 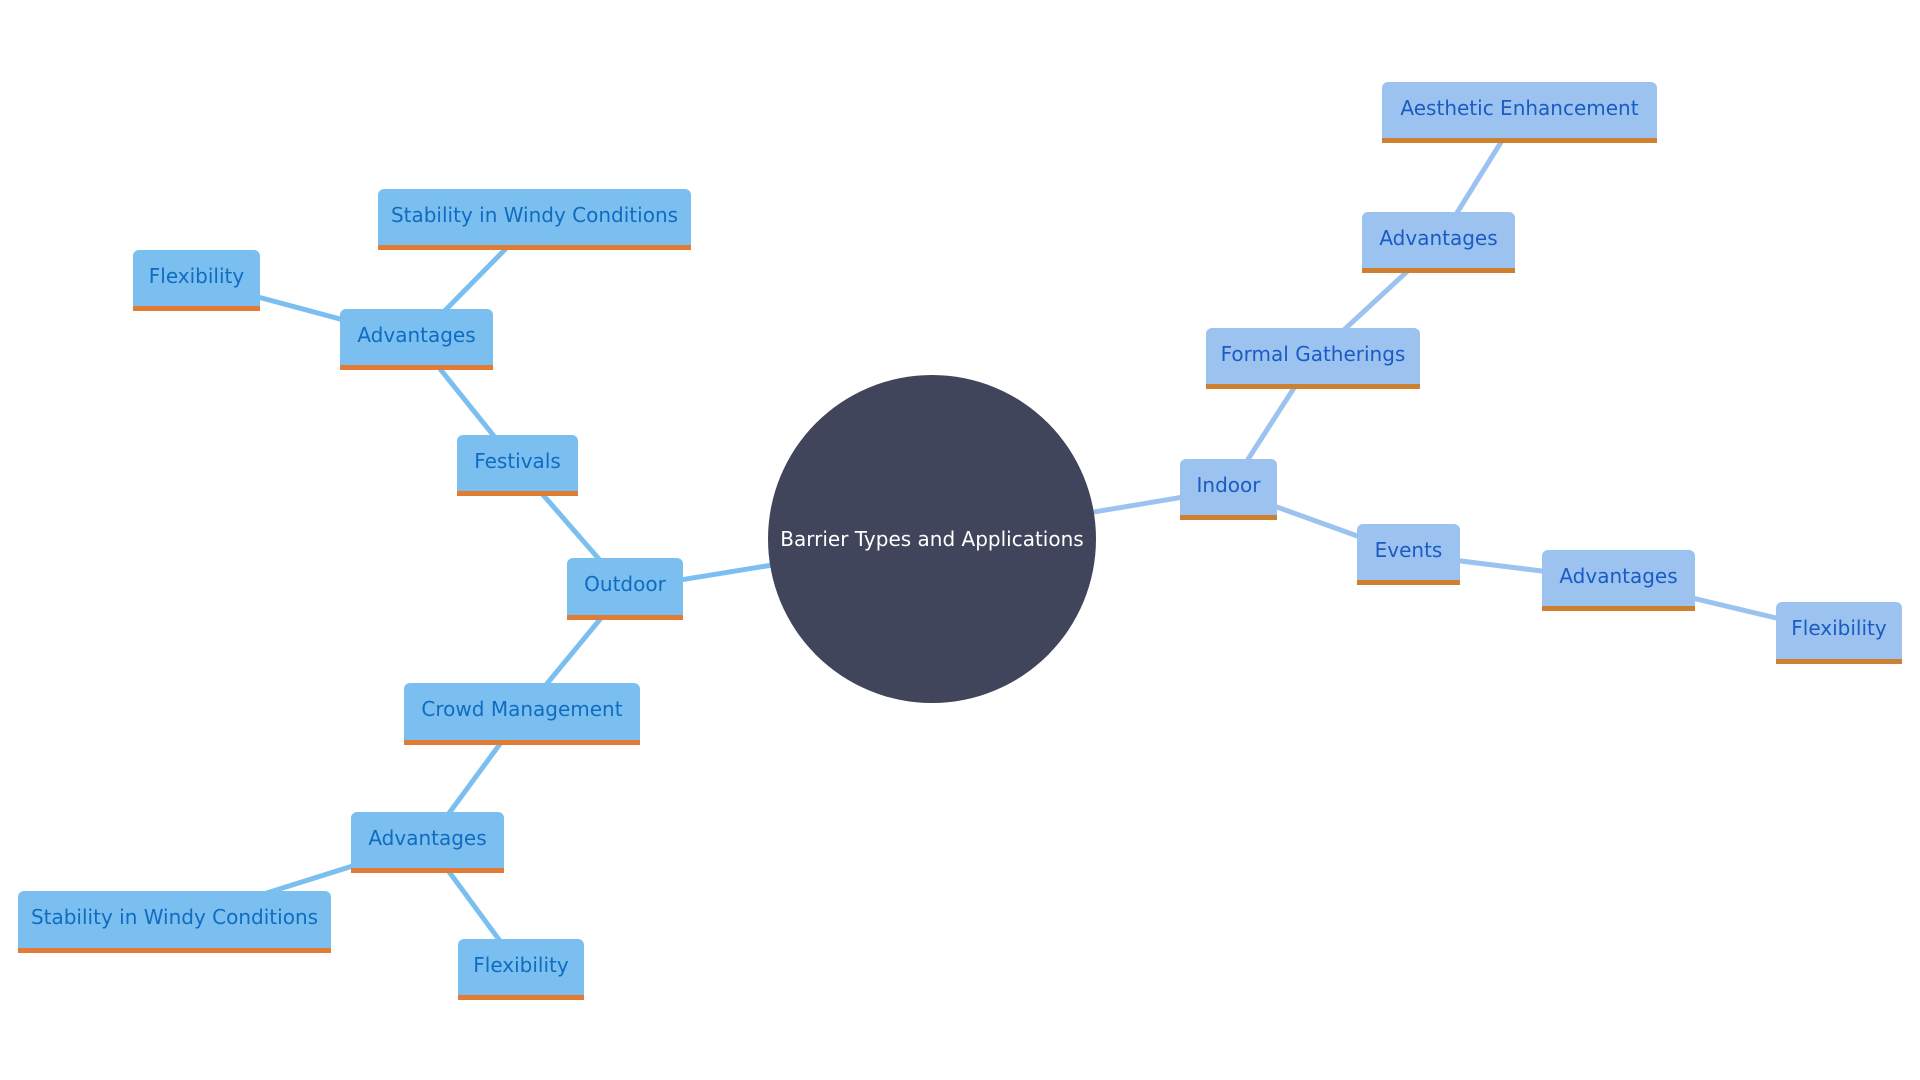 I want to click on node-events-advantages: Advantages, so click(x=1618, y=580).